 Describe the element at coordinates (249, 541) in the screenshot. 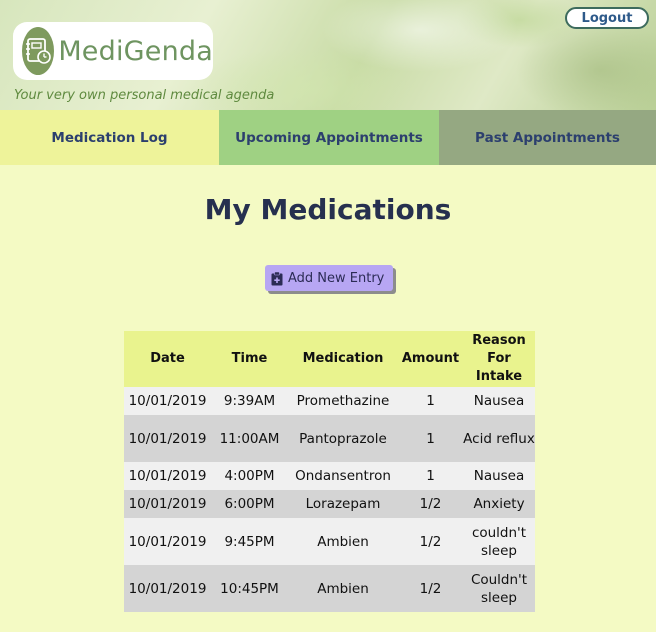

I see `cell-time: 9:45PM` at that location.